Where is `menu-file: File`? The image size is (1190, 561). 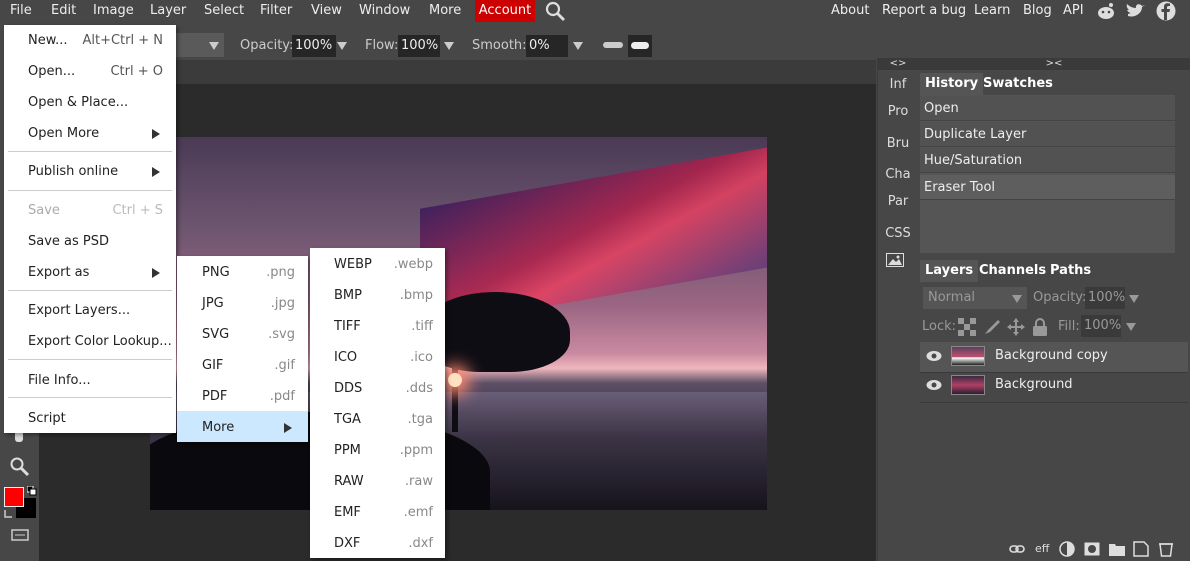 menu-file: File is located at coordinates (21, 10).